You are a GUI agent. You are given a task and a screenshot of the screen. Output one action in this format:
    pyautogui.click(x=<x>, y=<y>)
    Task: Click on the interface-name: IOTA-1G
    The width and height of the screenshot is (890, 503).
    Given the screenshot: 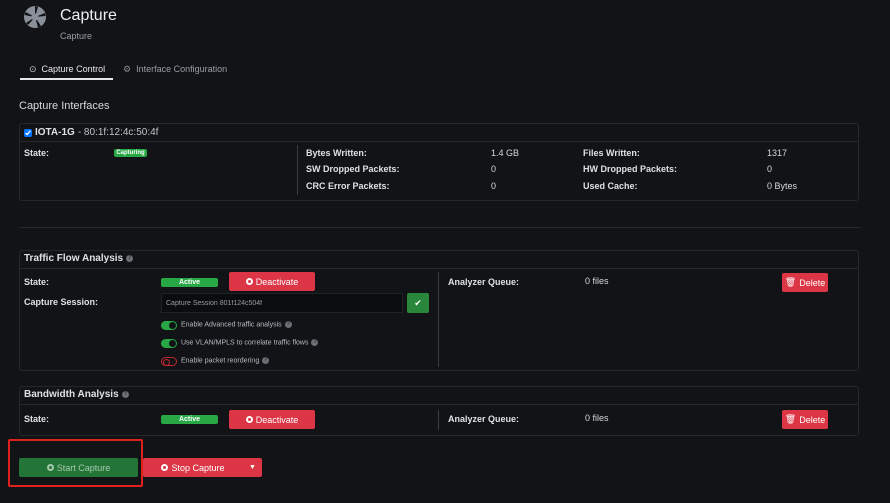 What is the action you would take?
    pyautogui.click(x=55, y=132)
    